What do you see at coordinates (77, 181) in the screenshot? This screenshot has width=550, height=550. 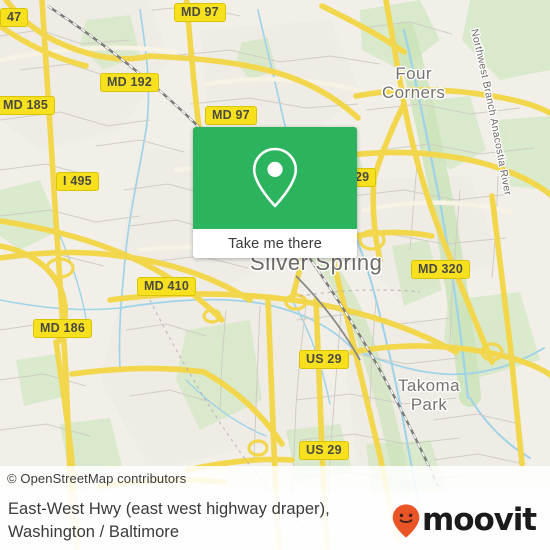 I see `road-shield: I 495` at bounding box center [77, 181].